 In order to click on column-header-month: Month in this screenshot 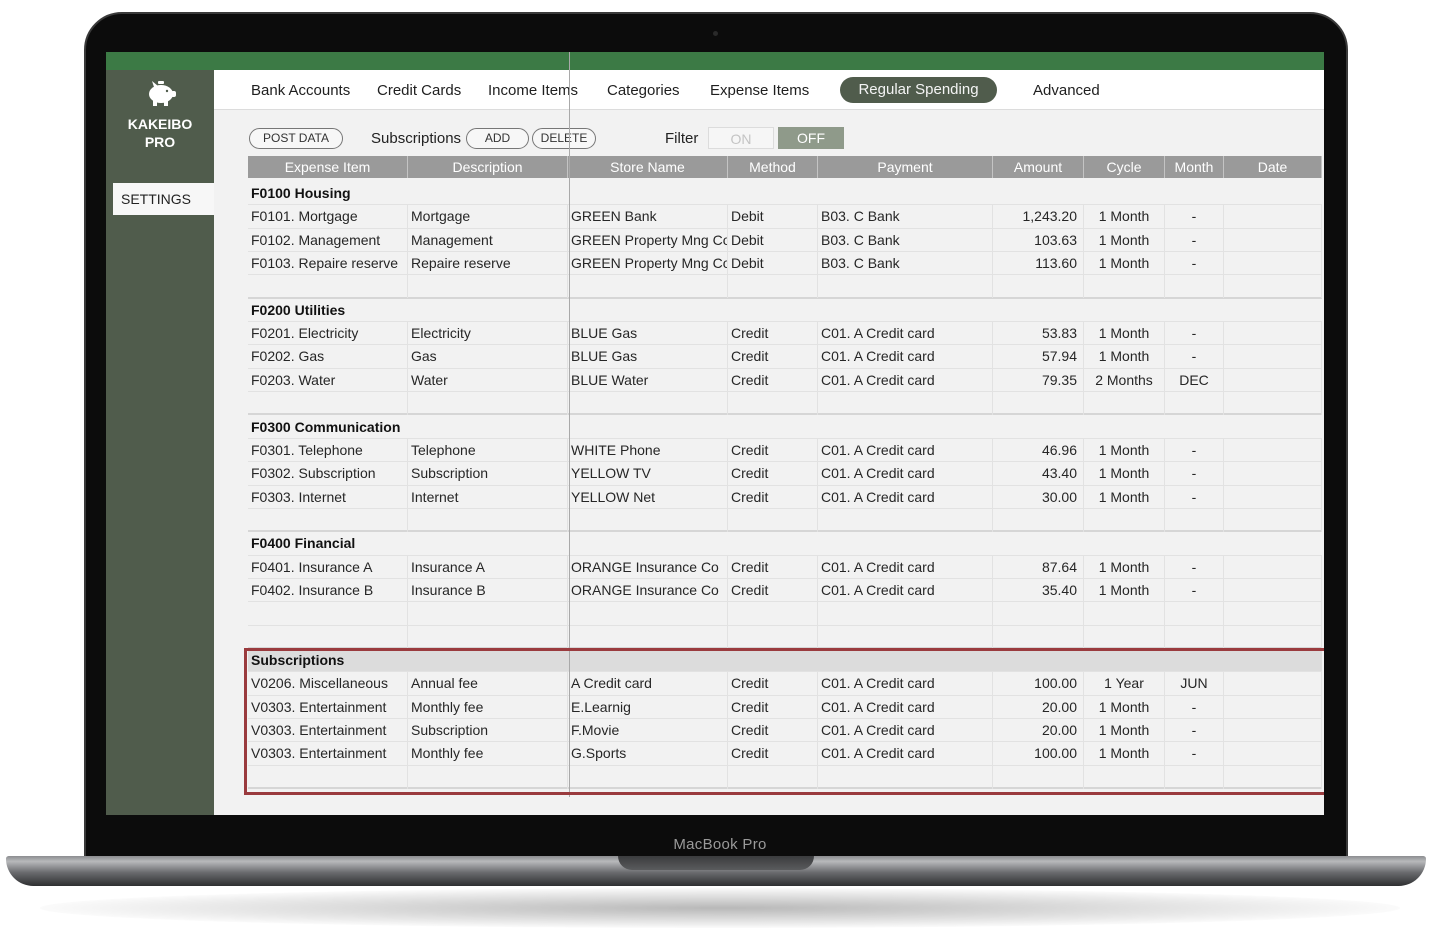, I will do `click(1194, 167)`.